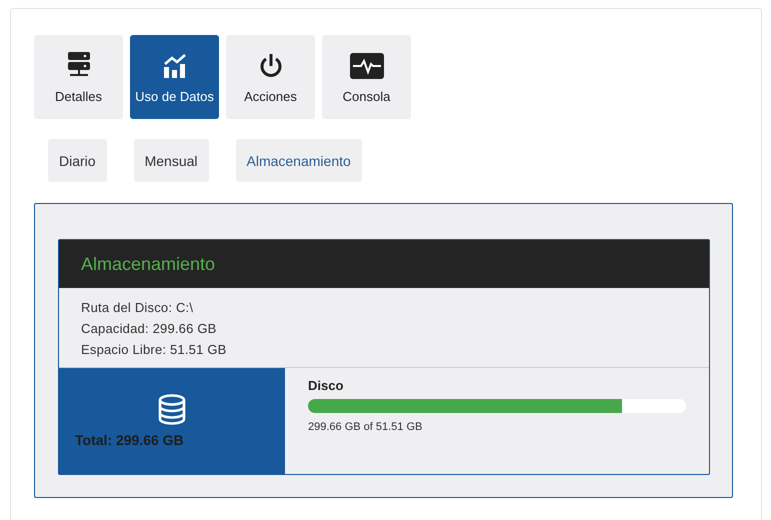 This screenshot has width=771, height=520. What do you see at coordinates (129, 440) in the screenshot?
I see `total-label: Total: 299.66 GB` at bounding box center [129, 440].